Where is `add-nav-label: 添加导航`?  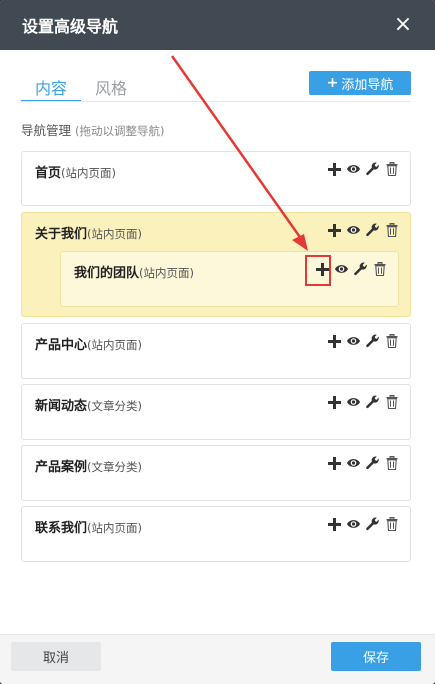
add-nav-label: 添加导航 is located at coordinates (367, 85).